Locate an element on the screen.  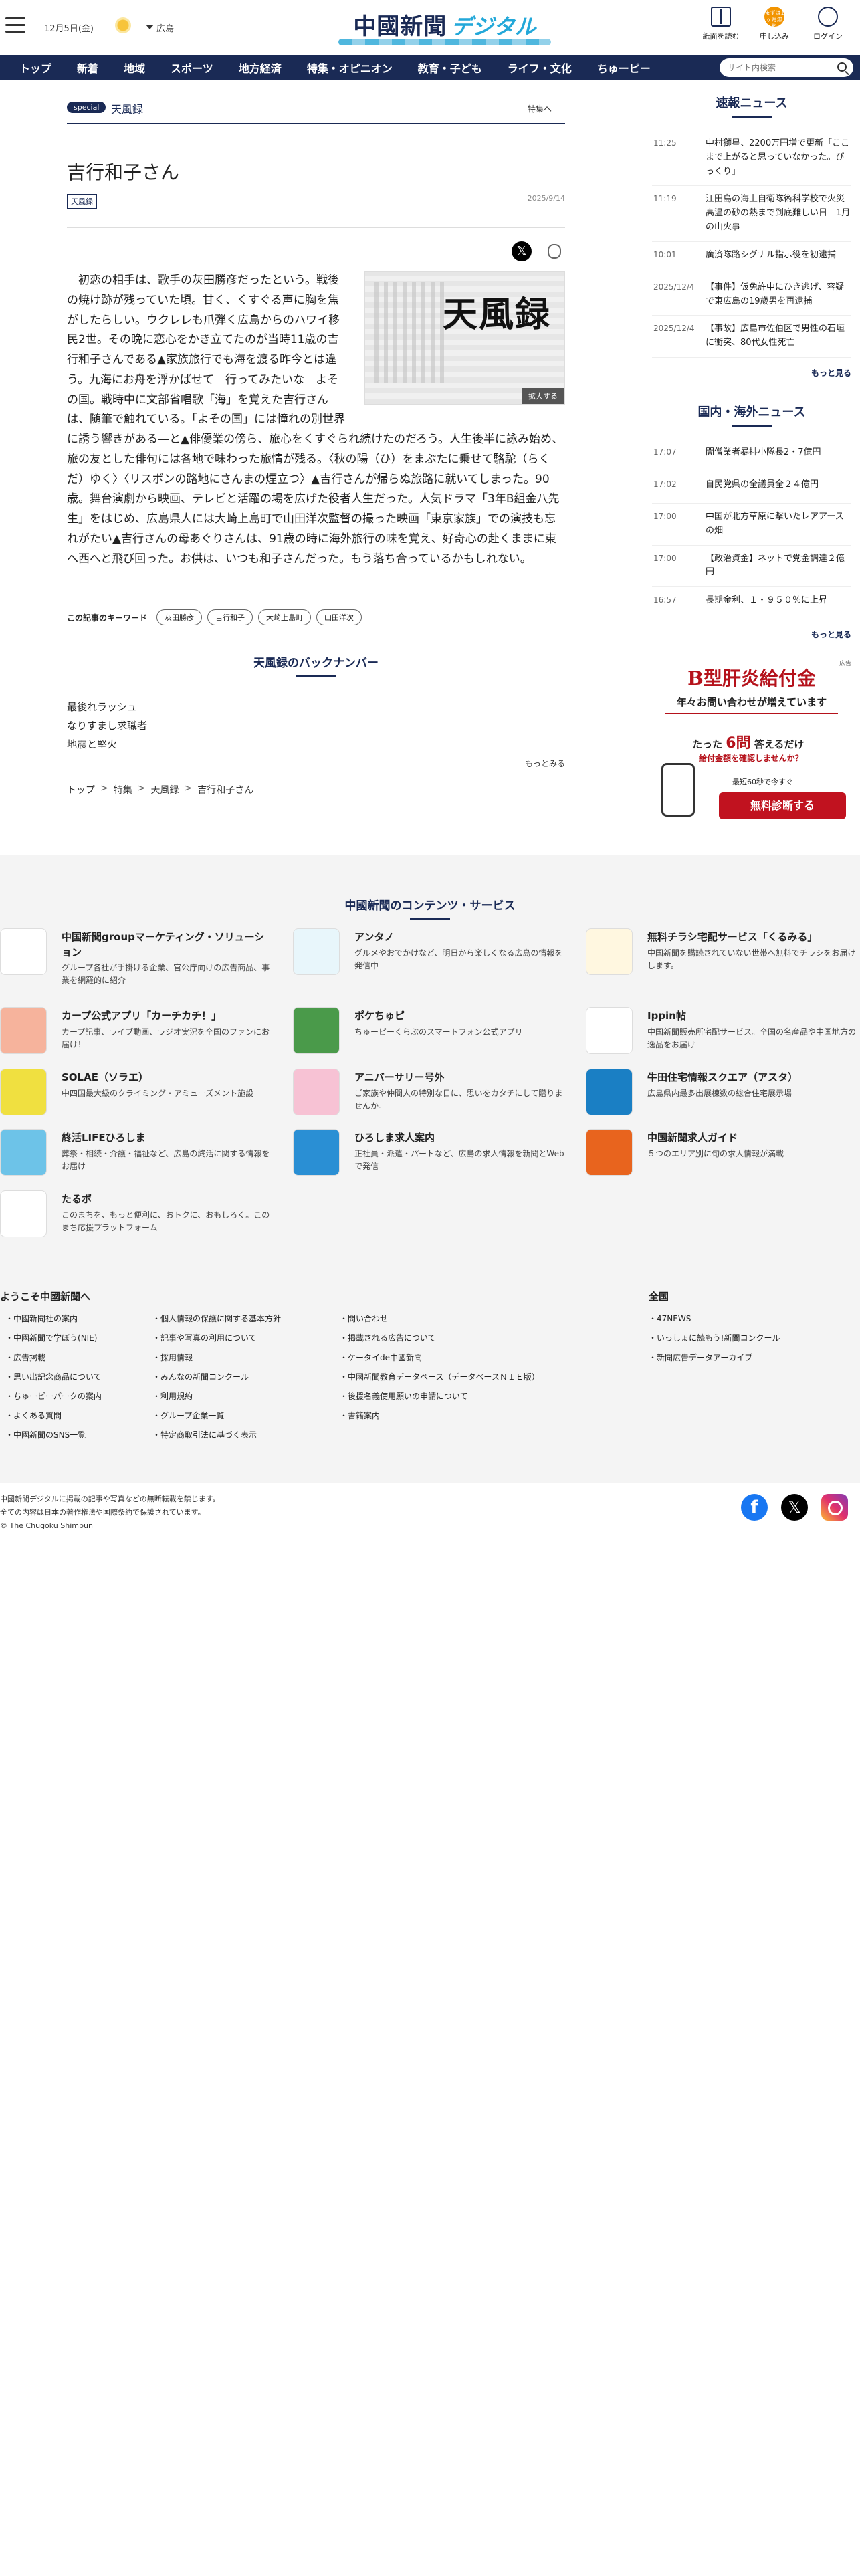
nav-item-top: トップ is located at coordinates (35, 68).